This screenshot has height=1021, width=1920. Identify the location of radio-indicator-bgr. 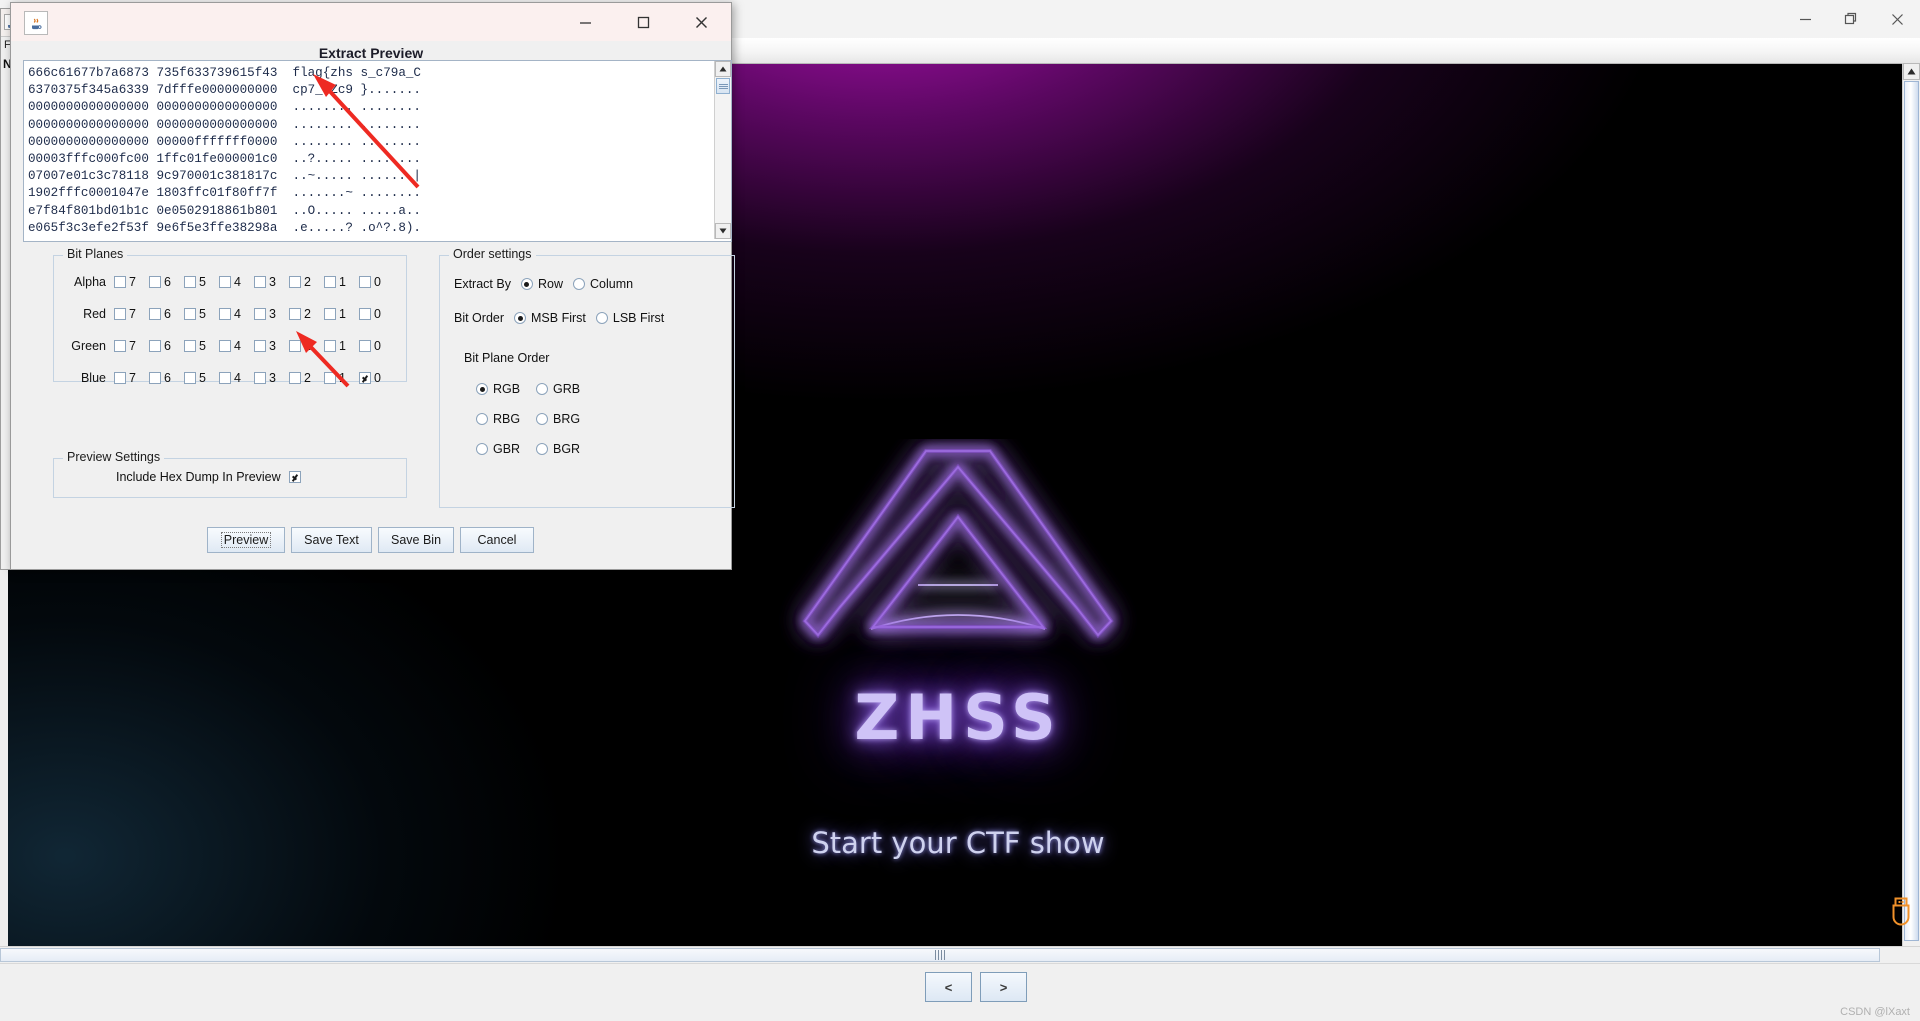
(542, 449).